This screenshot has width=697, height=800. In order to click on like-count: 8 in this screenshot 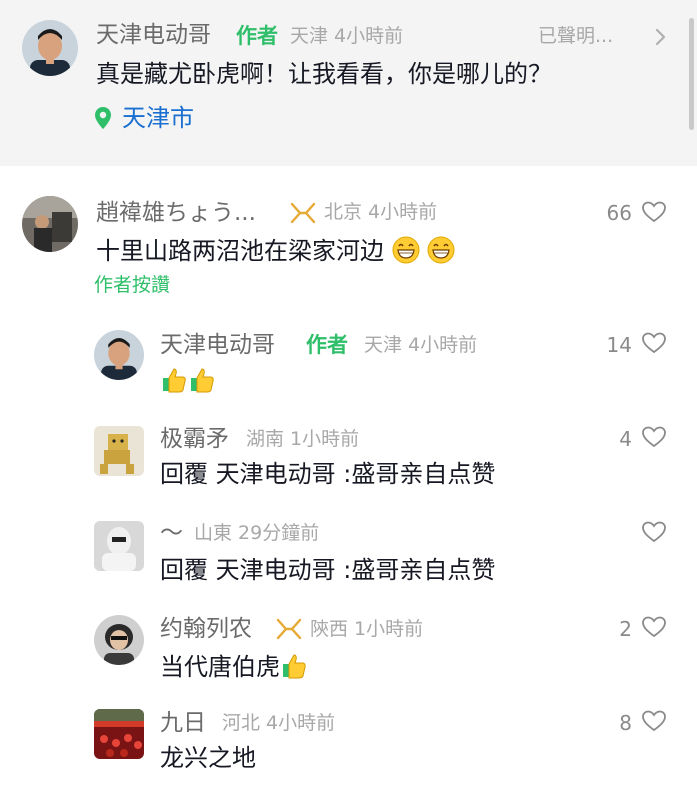, I will do `click(625, 723)`.